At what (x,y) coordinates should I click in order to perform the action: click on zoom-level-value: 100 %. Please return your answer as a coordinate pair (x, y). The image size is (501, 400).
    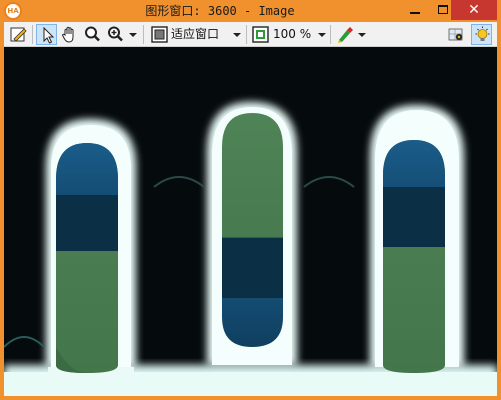
    Looking at the image, I should click on (292, 34).